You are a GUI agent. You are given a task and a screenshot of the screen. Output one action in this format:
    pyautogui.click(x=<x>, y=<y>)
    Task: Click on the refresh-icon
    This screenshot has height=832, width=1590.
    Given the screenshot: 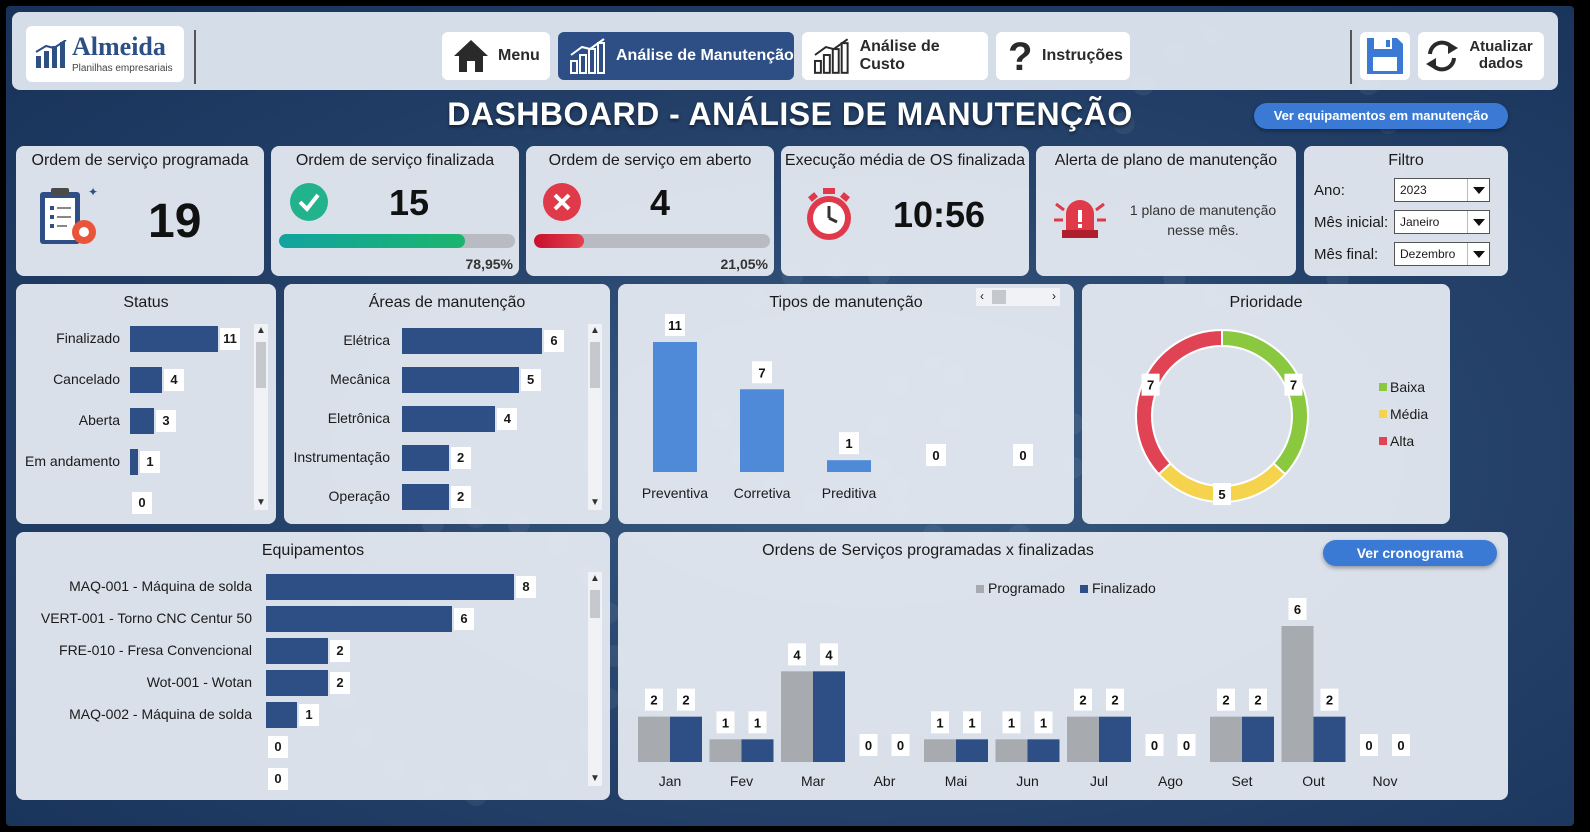 What is the action you would take?
    pyautogui.click(x=1442, y=56)
    